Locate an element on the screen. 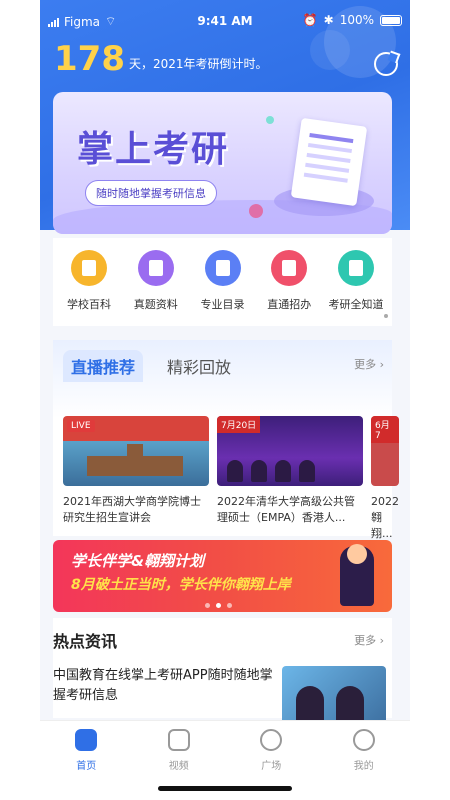 The width and height of the screenshot is (450, 800). category-exam-guide: 考研全知道 is located at coordinates (356, 282).